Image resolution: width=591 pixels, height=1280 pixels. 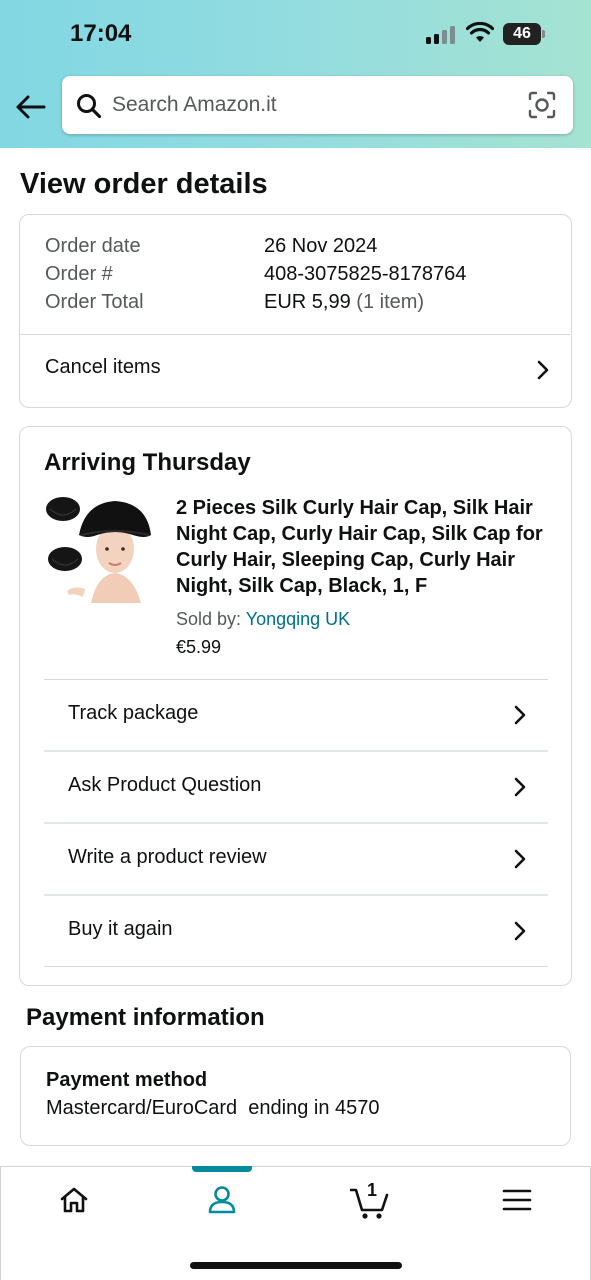 I want to click on header: 17:04 46, so click(x=295, y=74).